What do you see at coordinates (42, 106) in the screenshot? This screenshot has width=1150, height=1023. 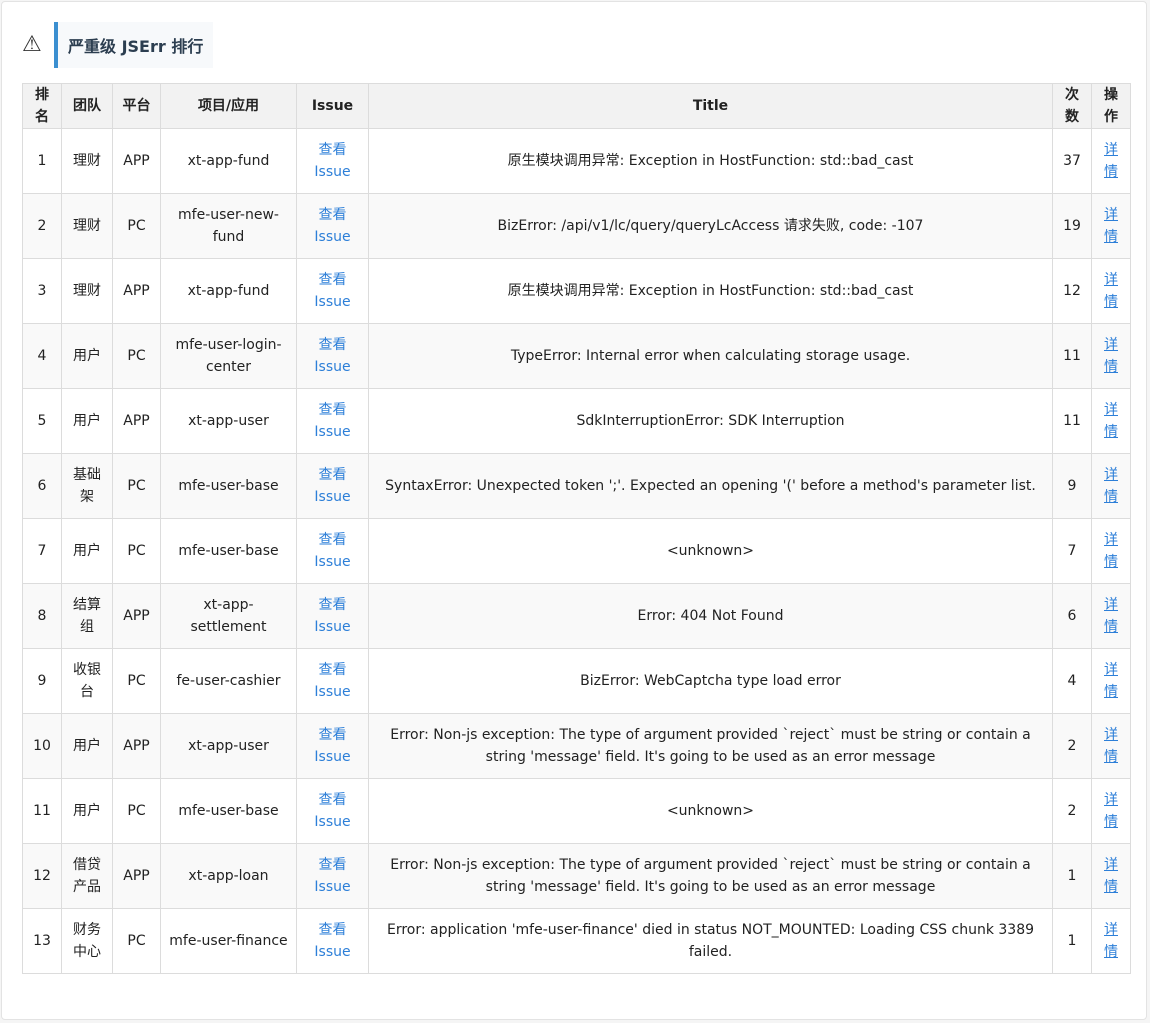 I see `col-header-rank: 排名` at bounding box center [42, 106].